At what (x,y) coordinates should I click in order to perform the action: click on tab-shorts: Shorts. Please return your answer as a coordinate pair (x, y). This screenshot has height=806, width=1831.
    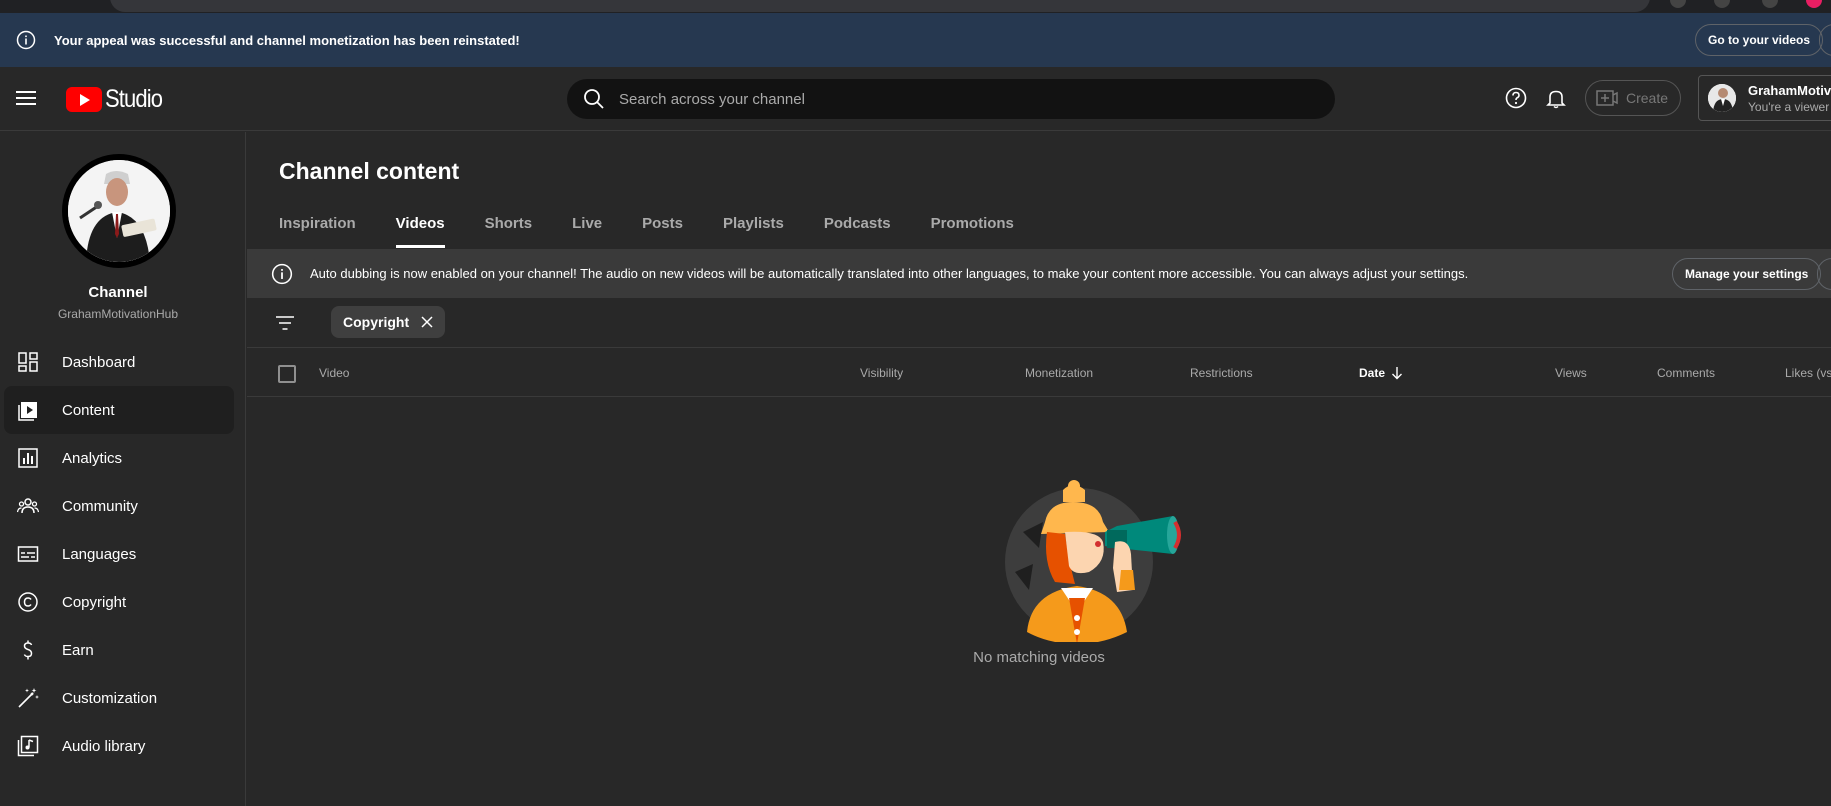
    Looking at the image, I should click on (509, 229).